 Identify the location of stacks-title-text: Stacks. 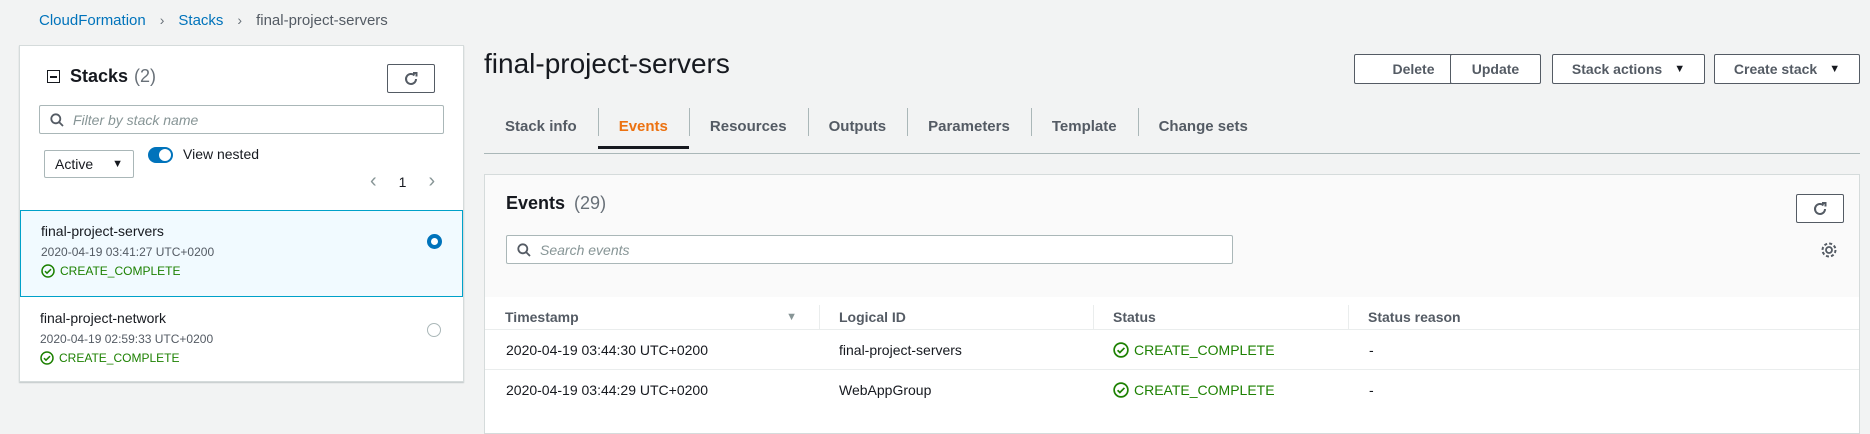
(99, 76).